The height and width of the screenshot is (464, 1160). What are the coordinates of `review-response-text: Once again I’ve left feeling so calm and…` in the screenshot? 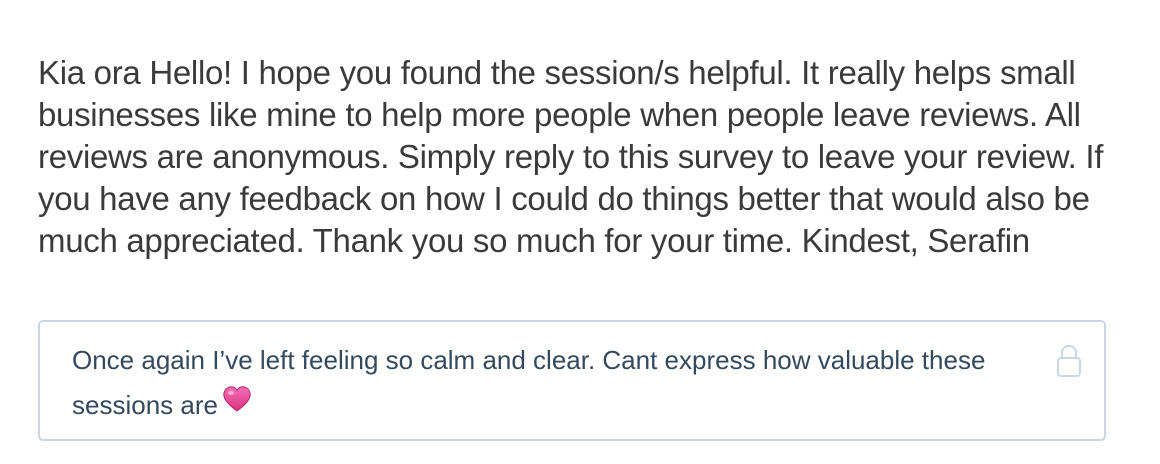 It's located at (529, 382).